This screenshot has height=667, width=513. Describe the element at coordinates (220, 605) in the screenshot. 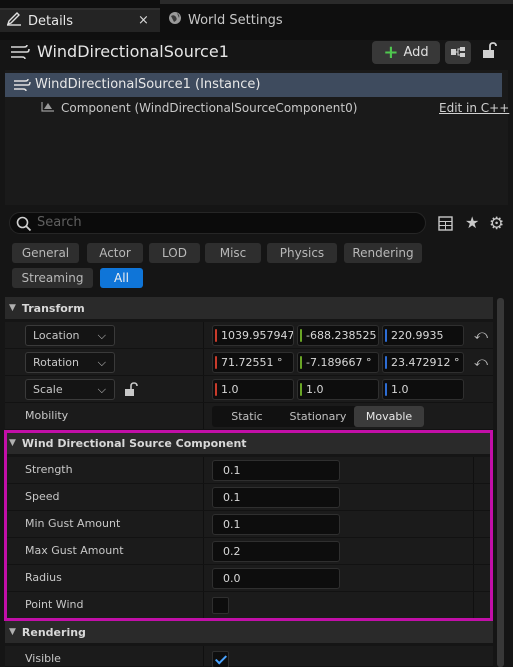

I see `point-wind-checkbox` at that location.